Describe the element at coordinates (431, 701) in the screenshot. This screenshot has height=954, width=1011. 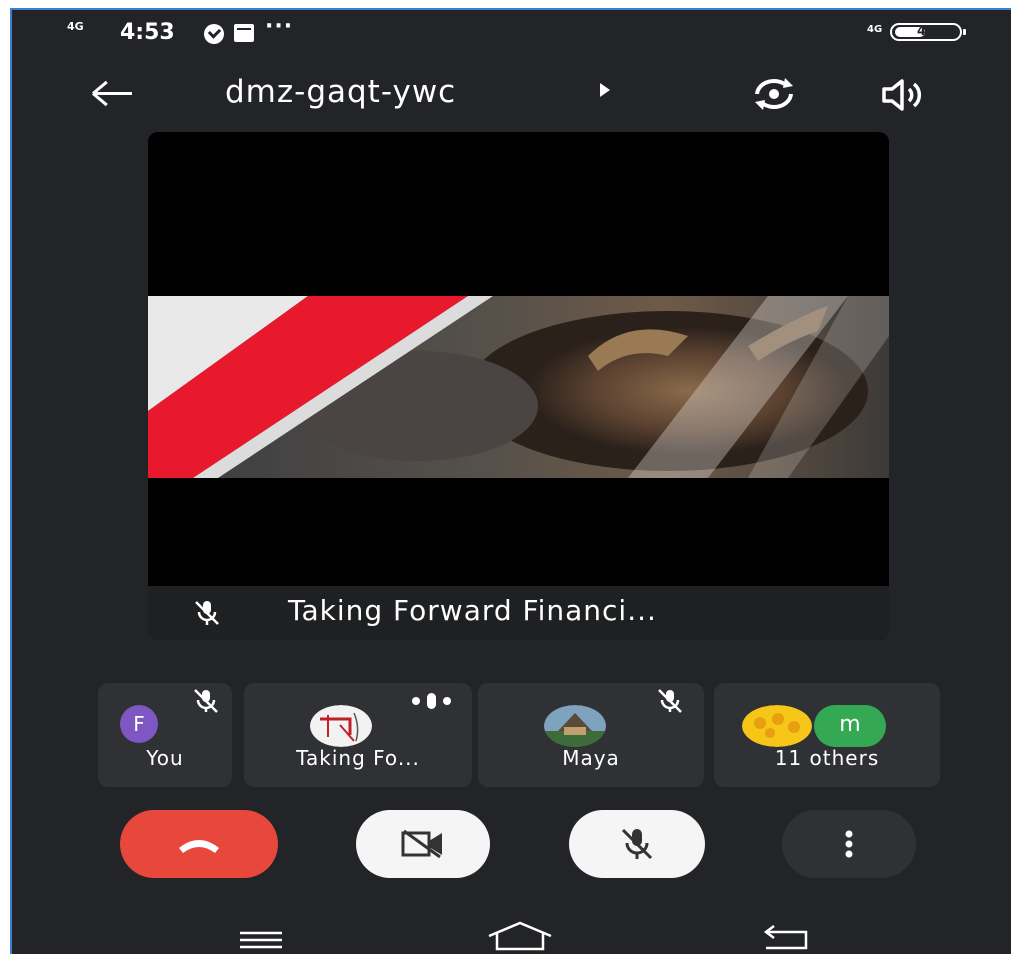
I see `speaking-indicator-icon` at that location.